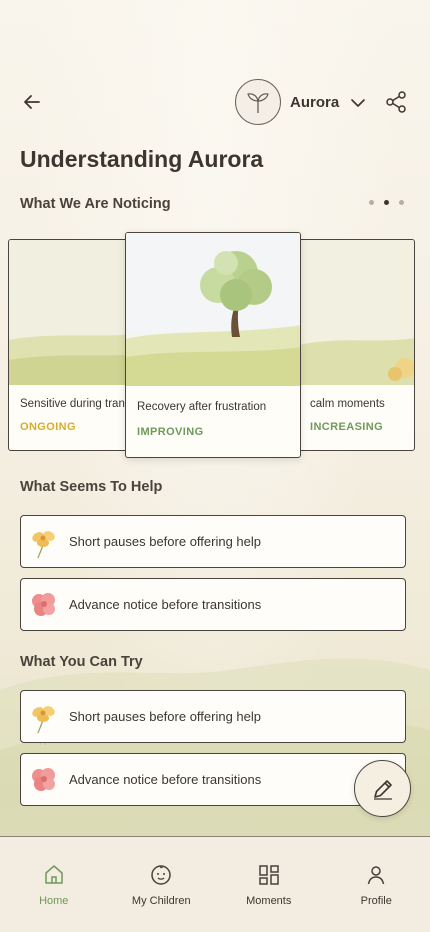  What do you see at coordinates (376, 875) in the screenshot?
I see `user-icon` at bounding box center [376, 875].